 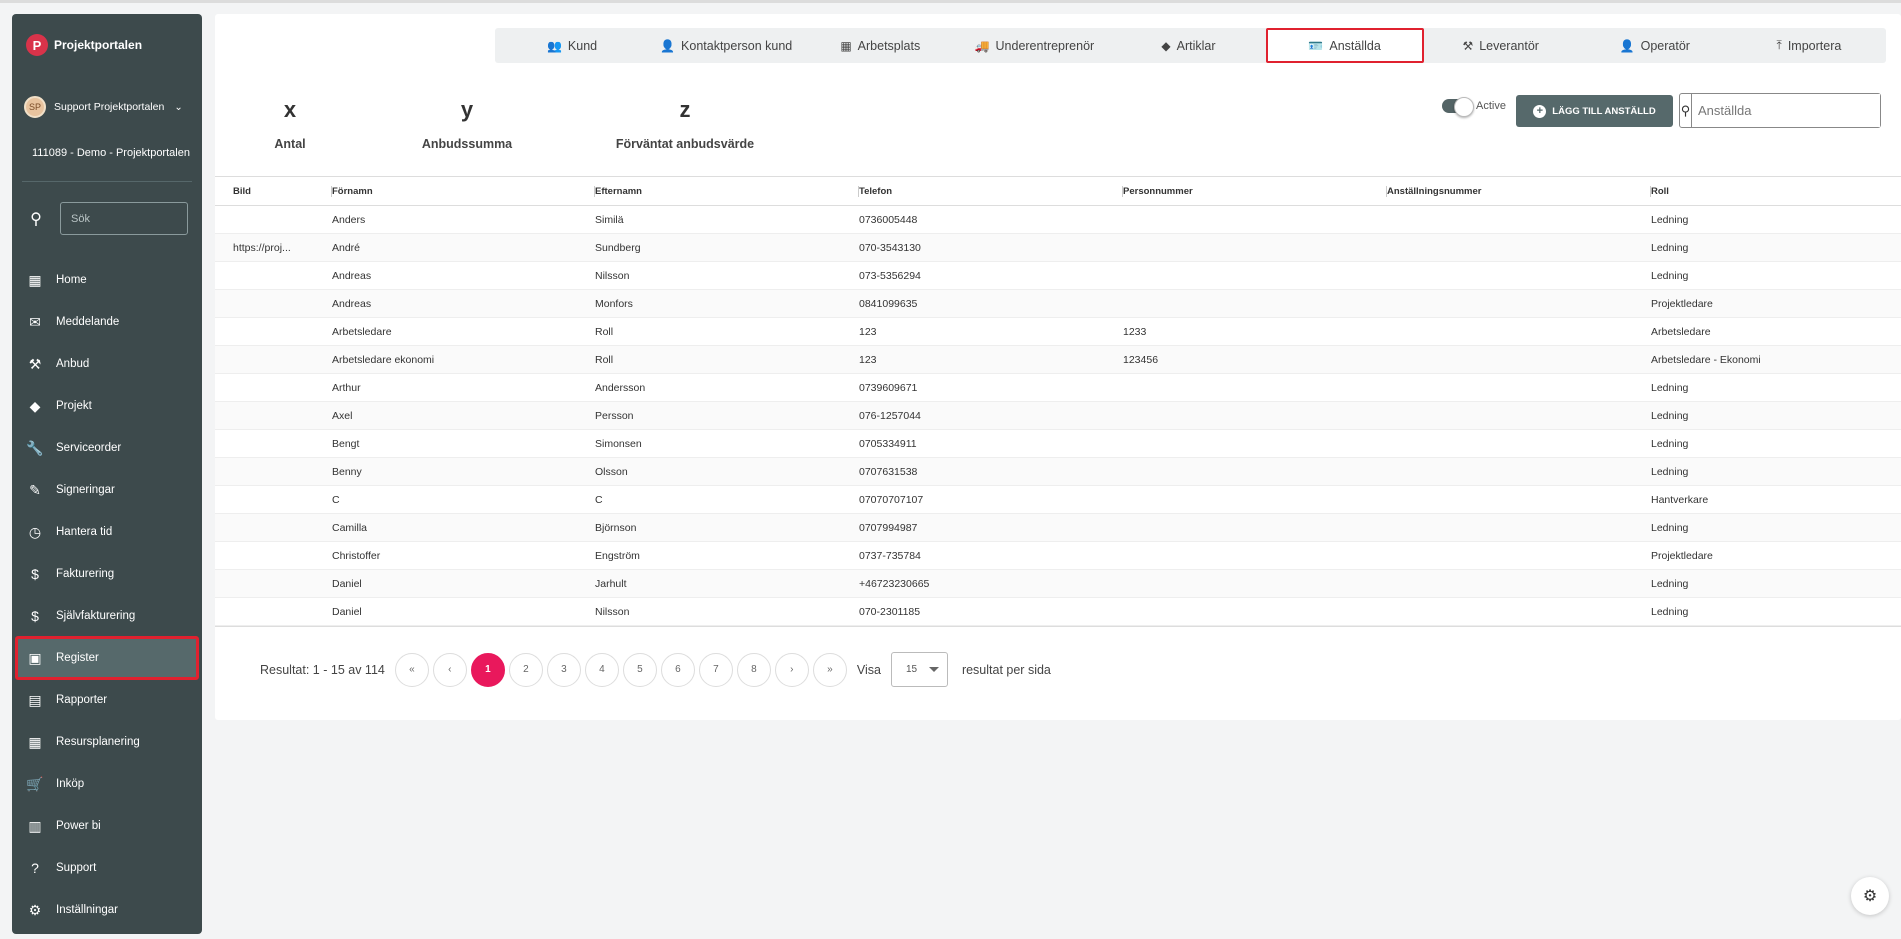 What do you see at coordinates (1779, 45) in the screenshot?
I see `upload-icon: ⤒` at bounding box center [1779, 45].